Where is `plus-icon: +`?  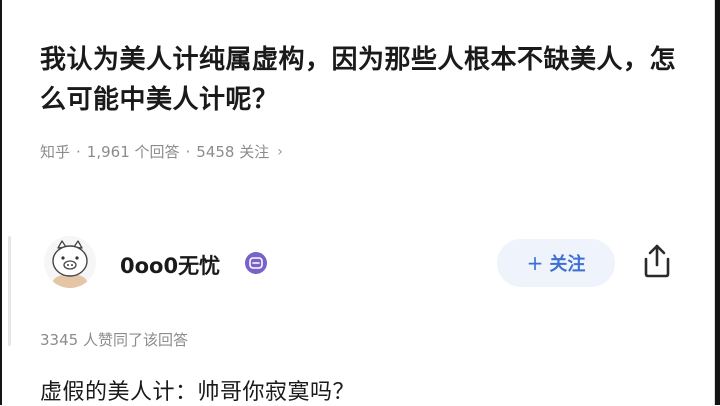
plus-icon: + is located at coordinates (535, 263).